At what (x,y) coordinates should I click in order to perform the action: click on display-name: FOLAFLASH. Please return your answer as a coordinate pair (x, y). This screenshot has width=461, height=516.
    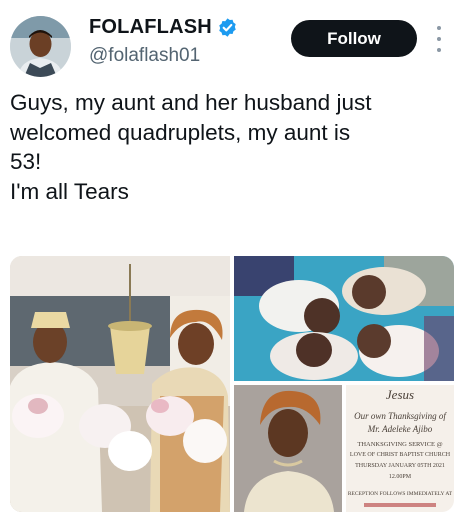
    Looking at the image, I should click on (150, 27).